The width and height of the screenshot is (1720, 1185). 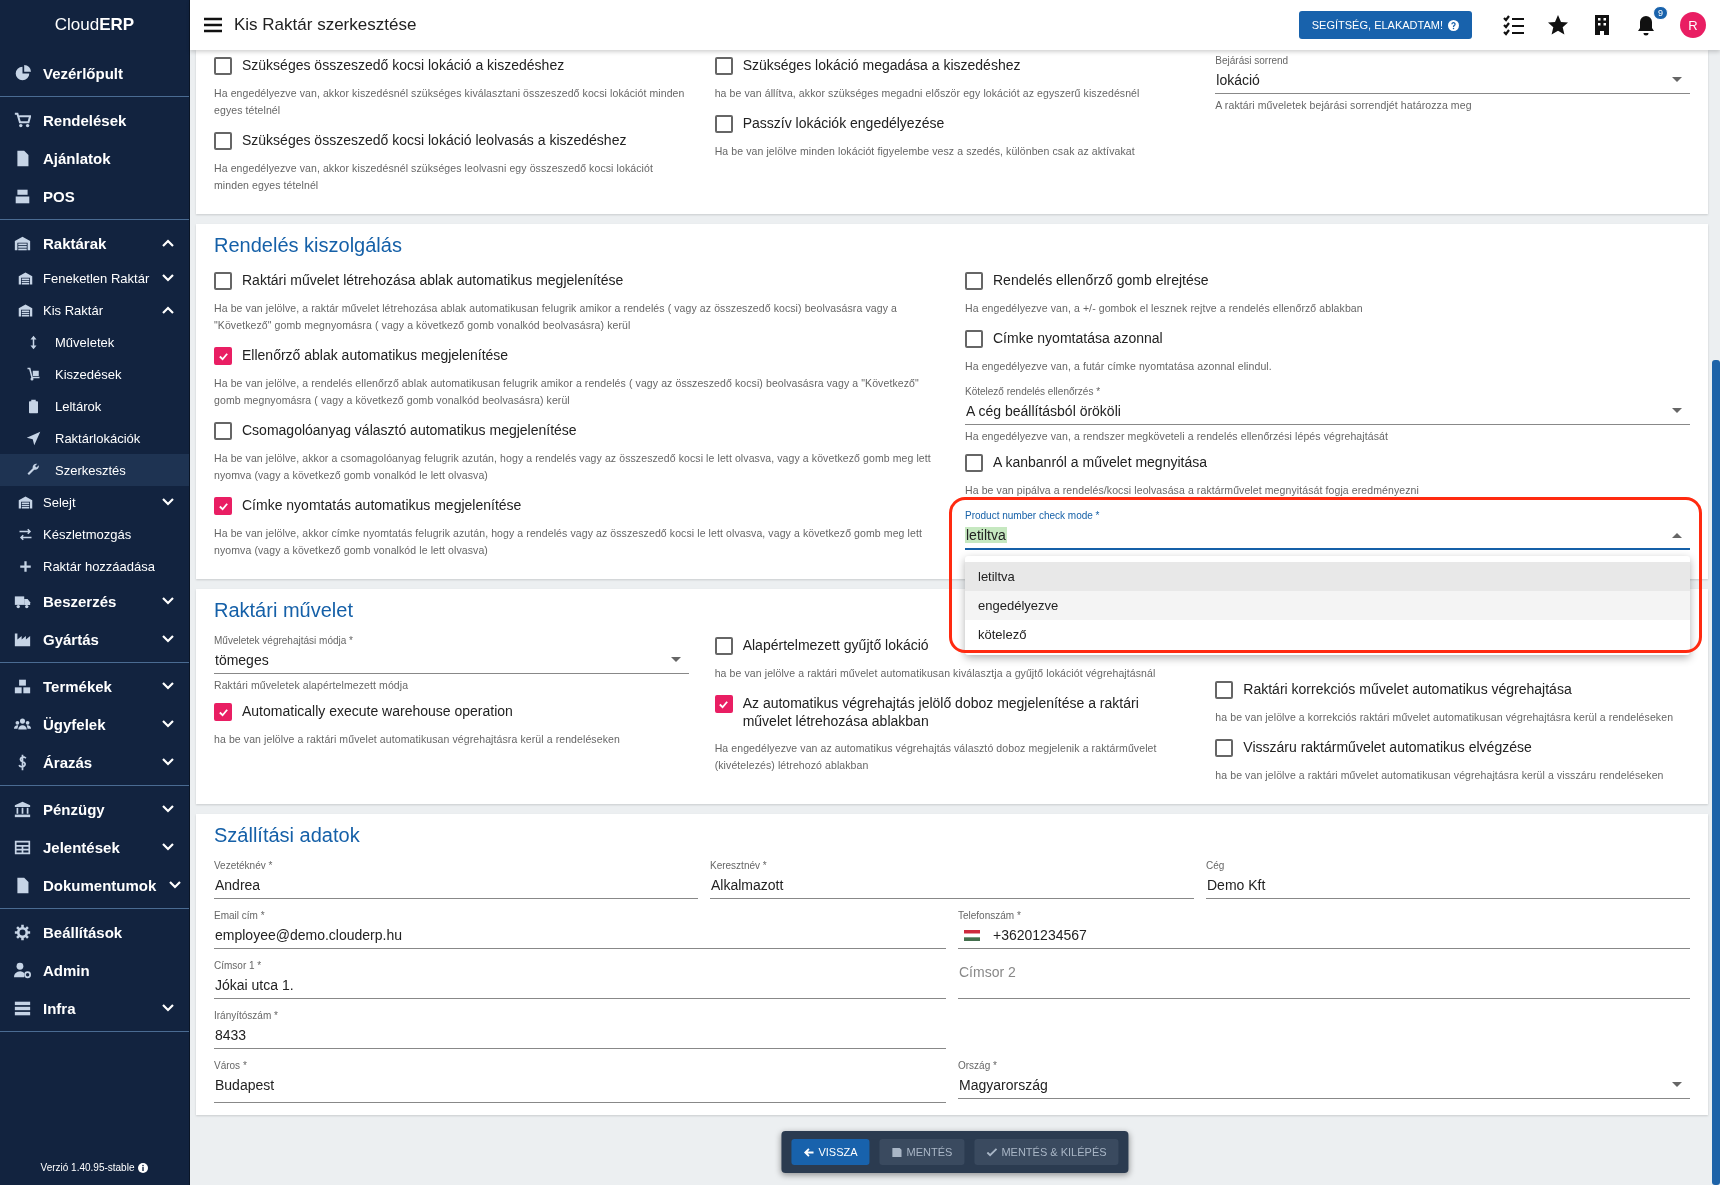 What do you see at coordinates (94, 73) in the screenshot?
I see `sidebar-item: Vezérlőpult` at bounding box center [94, 73].